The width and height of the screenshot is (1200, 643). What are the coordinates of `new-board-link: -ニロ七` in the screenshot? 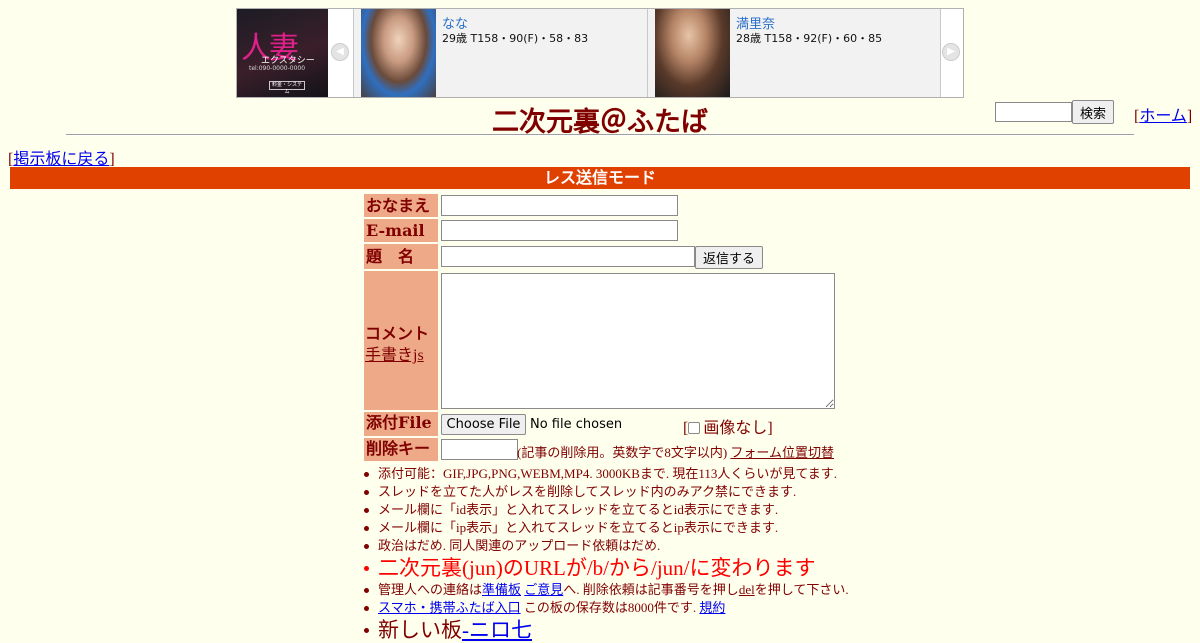 It's located at (497, 630).